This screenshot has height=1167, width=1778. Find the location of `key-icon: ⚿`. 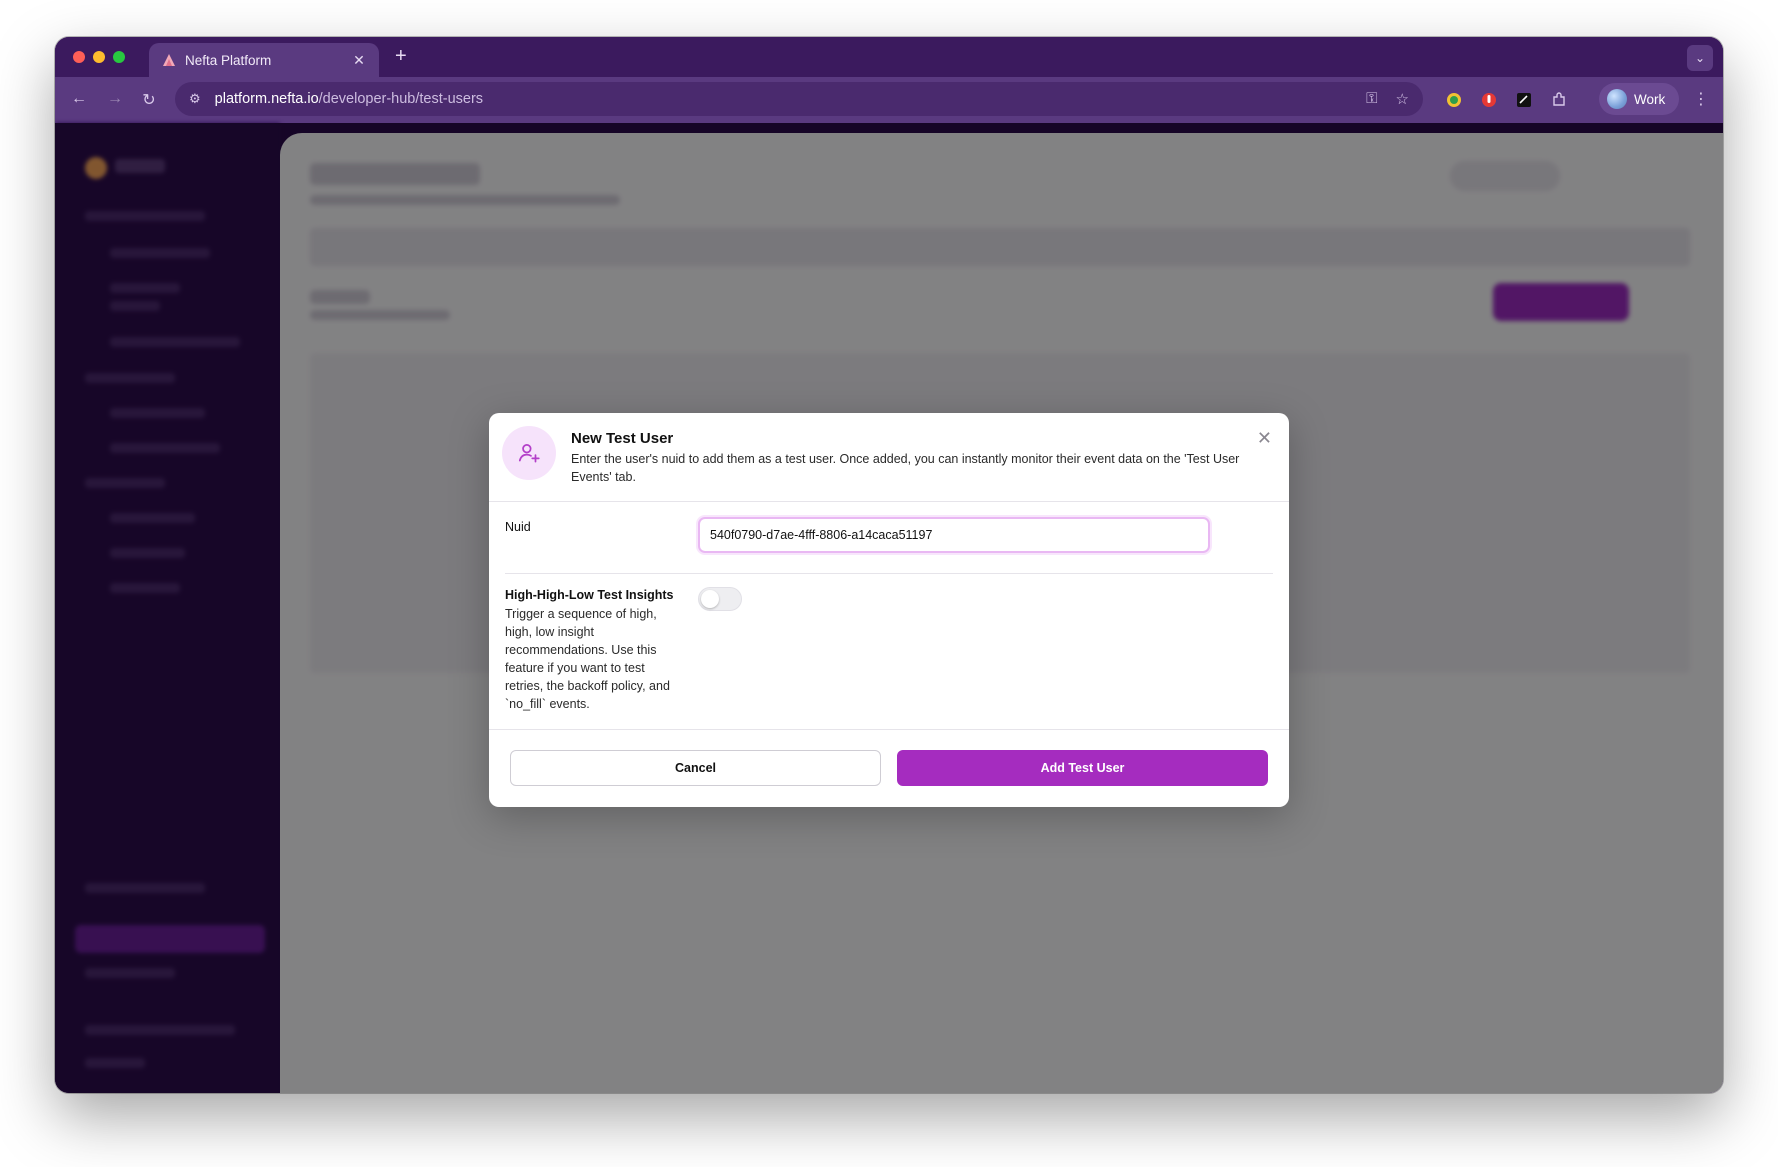

key-icon: ⚿ is located at coordinates (1371, 99).